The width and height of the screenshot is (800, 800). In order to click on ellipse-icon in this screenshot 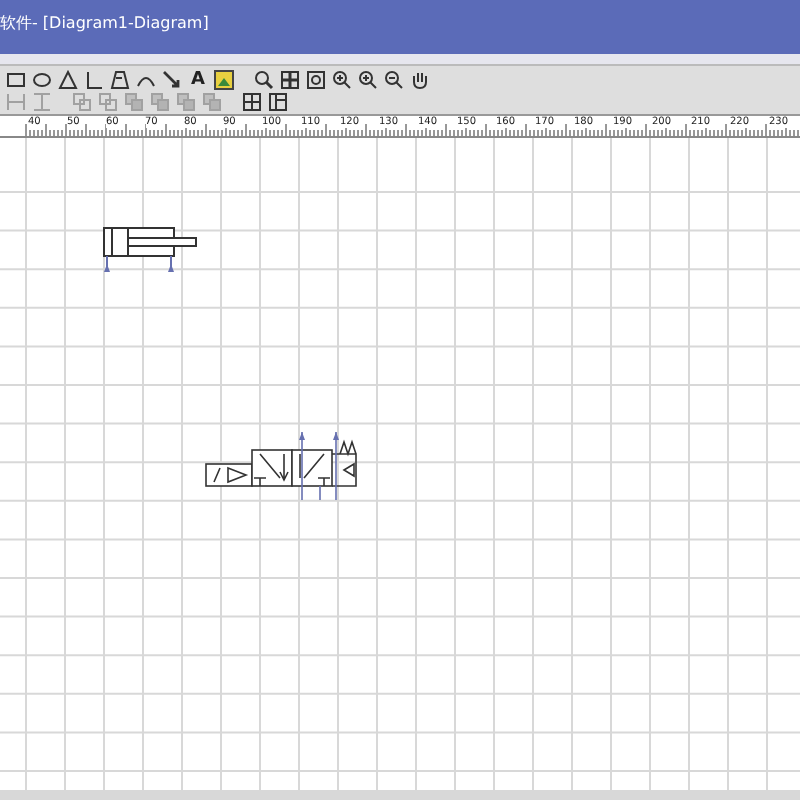, I will do `click(42, 79)`.